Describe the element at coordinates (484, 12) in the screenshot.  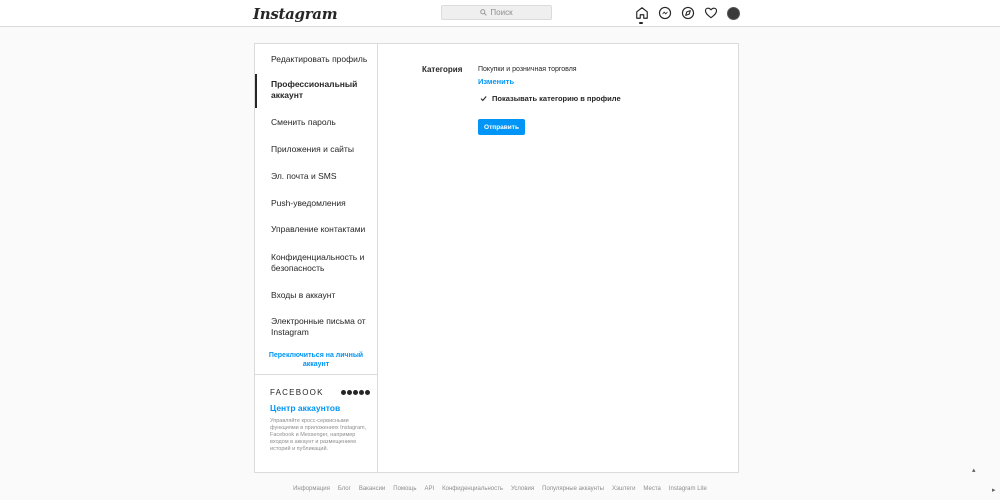
I see `search-icon` at that location.